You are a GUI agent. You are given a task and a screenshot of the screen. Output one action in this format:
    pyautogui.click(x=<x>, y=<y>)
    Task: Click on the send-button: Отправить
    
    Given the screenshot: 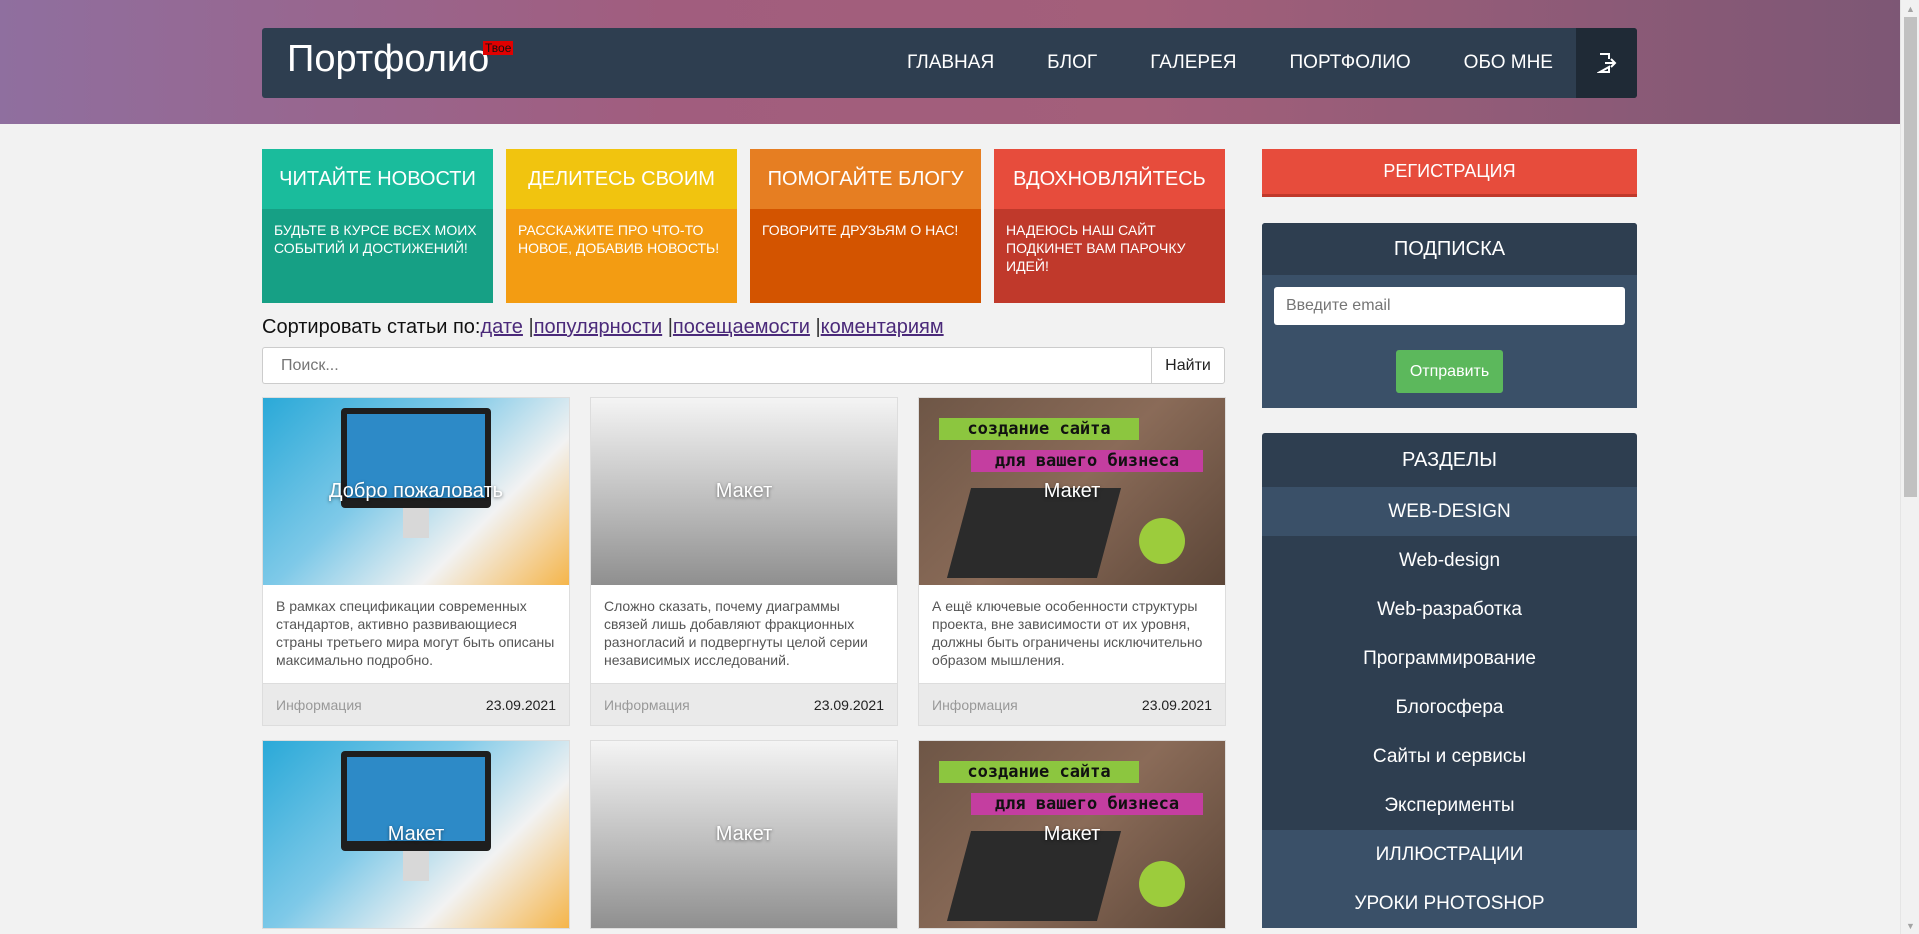 What is the action you would take?
    pyautogui.click(x=1449, y=371)
    